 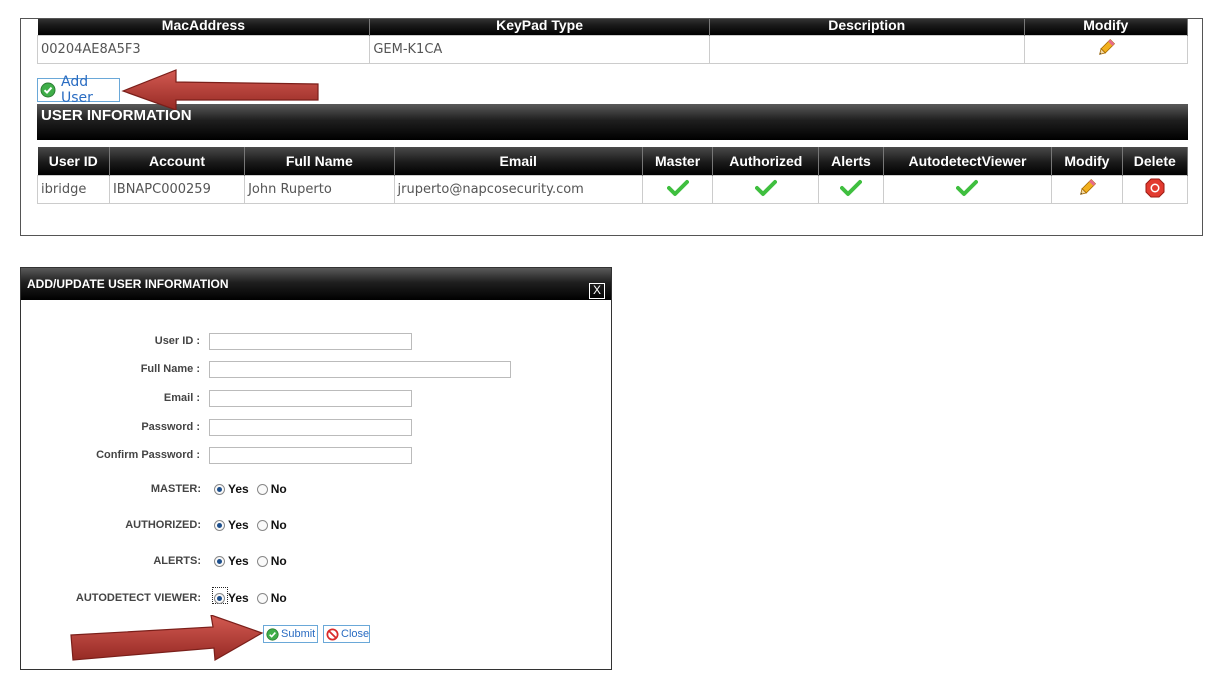 What do you see at coordinates (73, 189) in the screenshot?
I see `cell-user-id: ibridge` at bounding box center [73, 189].